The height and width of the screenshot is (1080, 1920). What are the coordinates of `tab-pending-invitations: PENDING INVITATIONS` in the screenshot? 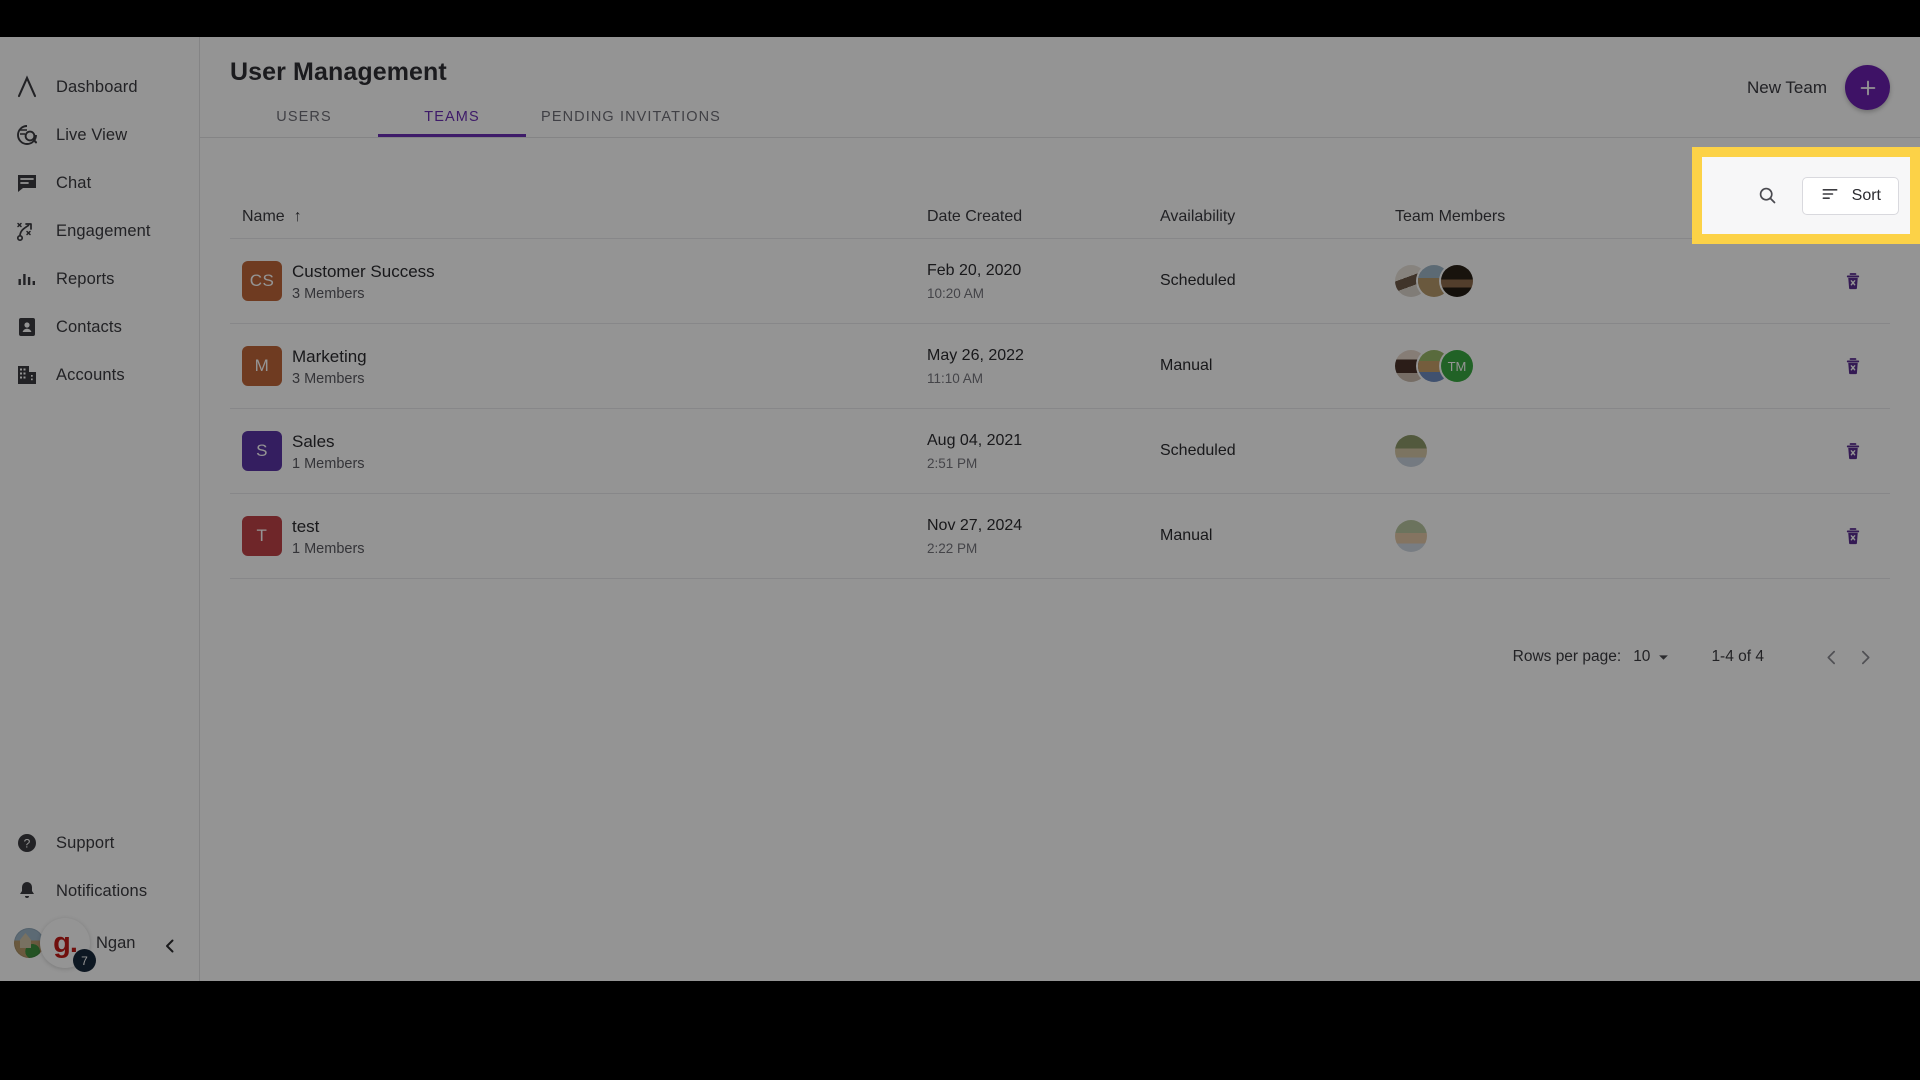 It's located at (631, 117).